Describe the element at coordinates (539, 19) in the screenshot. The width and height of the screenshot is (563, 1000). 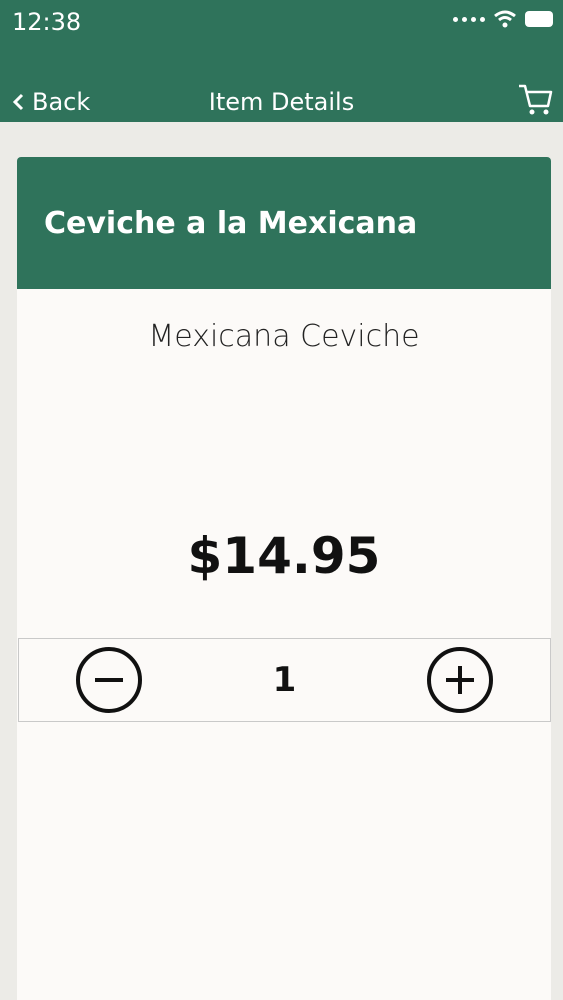
I see `battery-icon` at that location.